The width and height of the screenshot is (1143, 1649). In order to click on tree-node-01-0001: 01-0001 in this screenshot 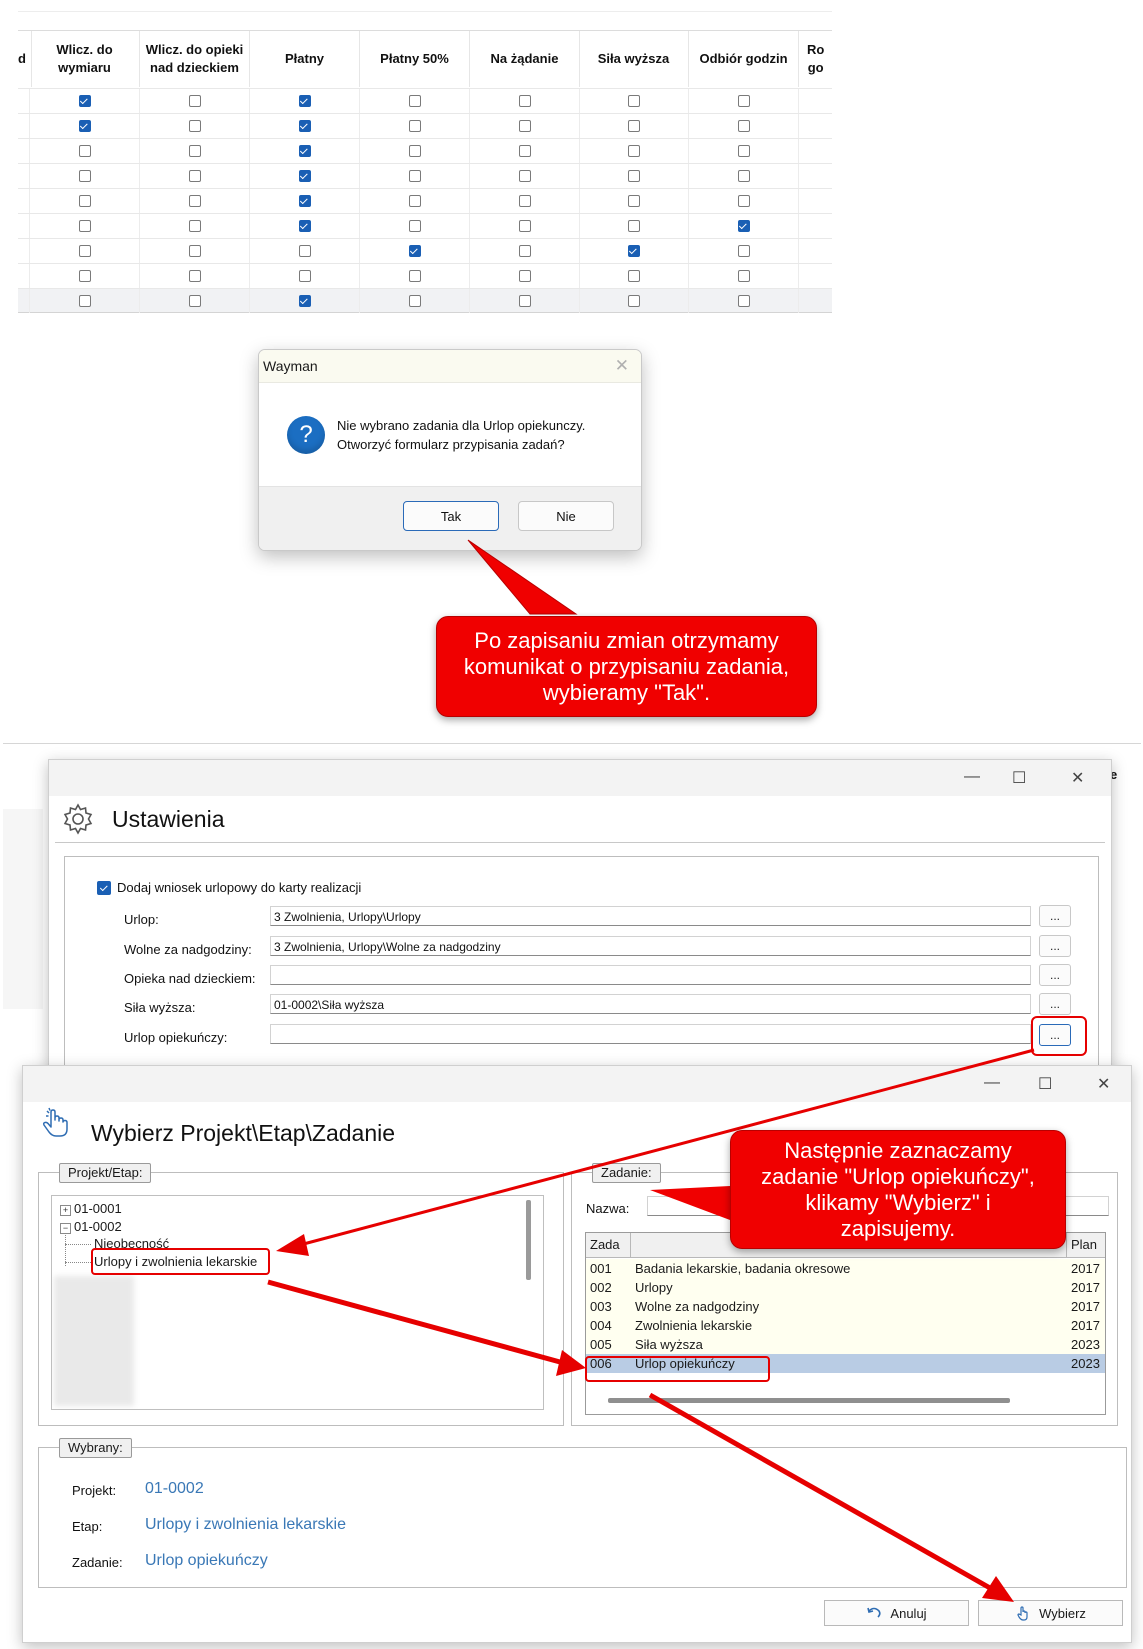, I will do `click(98, 1208)`.